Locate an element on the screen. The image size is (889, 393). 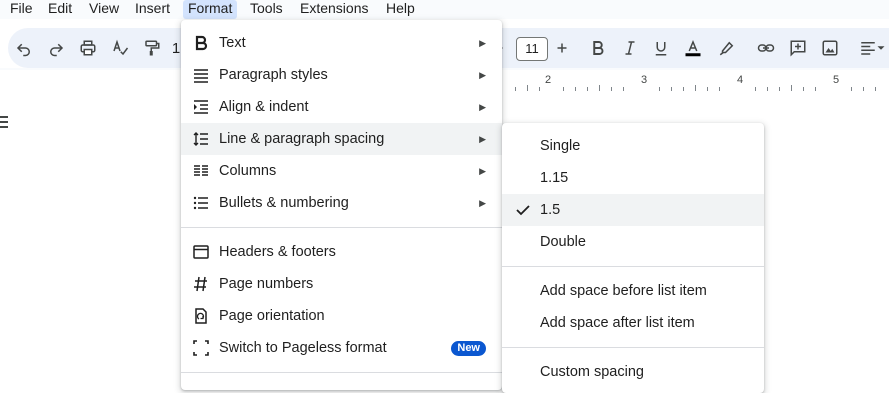
menu-tools: Tools is located at coordinates (266, 9).